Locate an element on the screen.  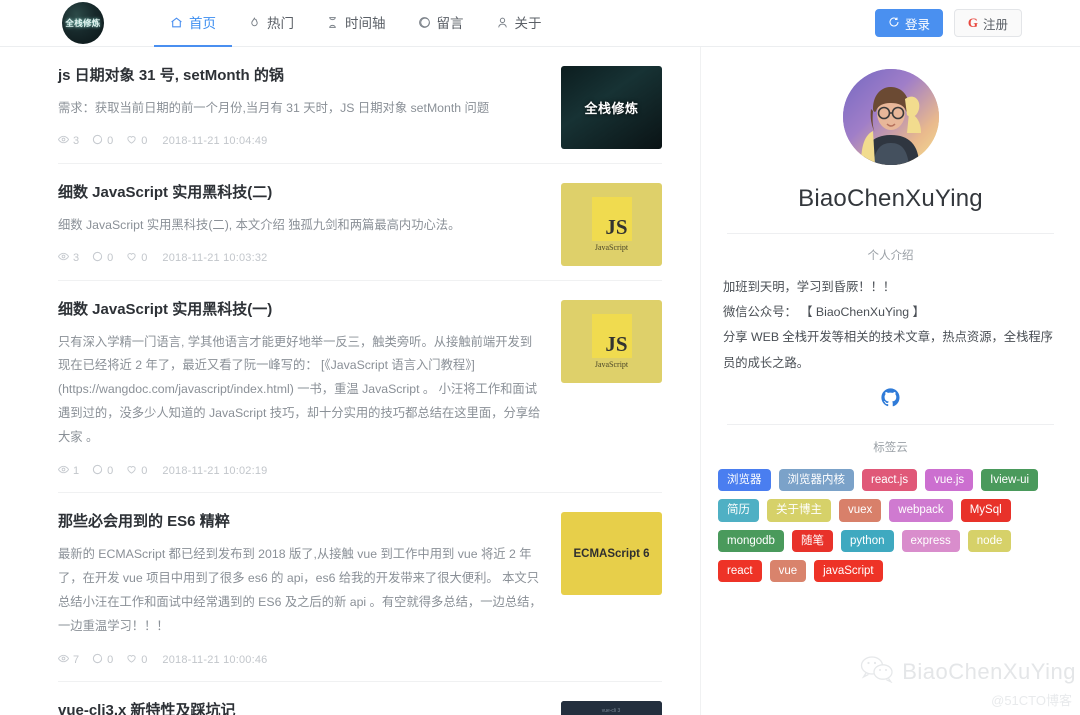
login-arrow-icon is located at coordinates (894, 23).